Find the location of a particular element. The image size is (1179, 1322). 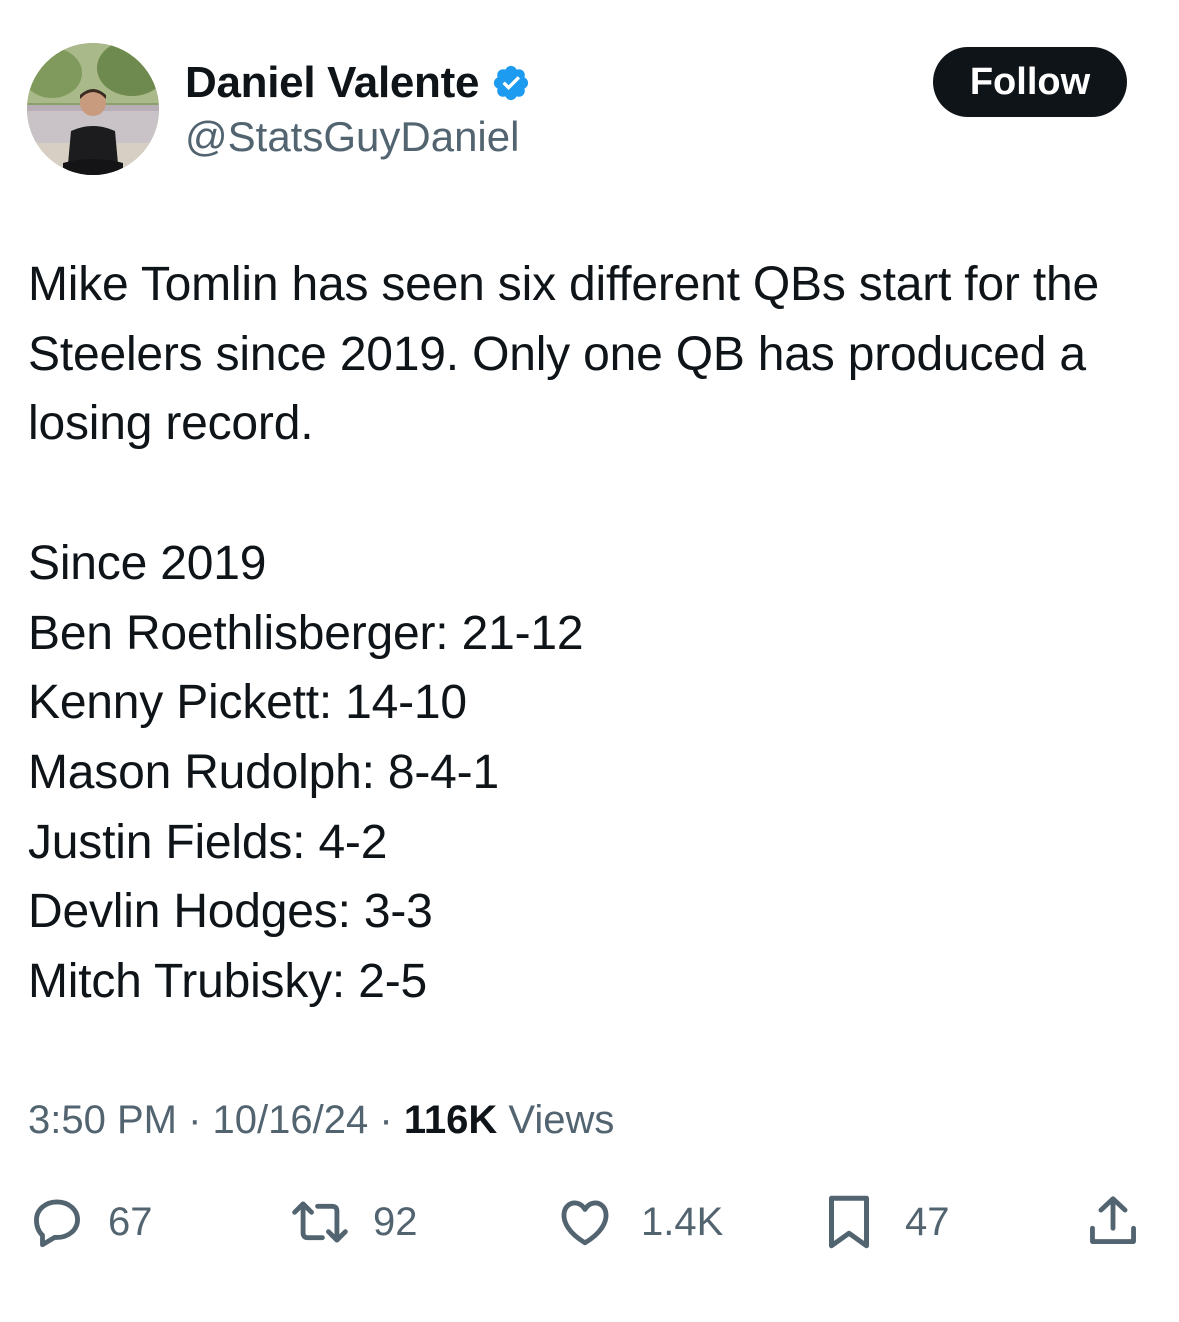

bookmark-icon is located at coordinates (849, 1222).